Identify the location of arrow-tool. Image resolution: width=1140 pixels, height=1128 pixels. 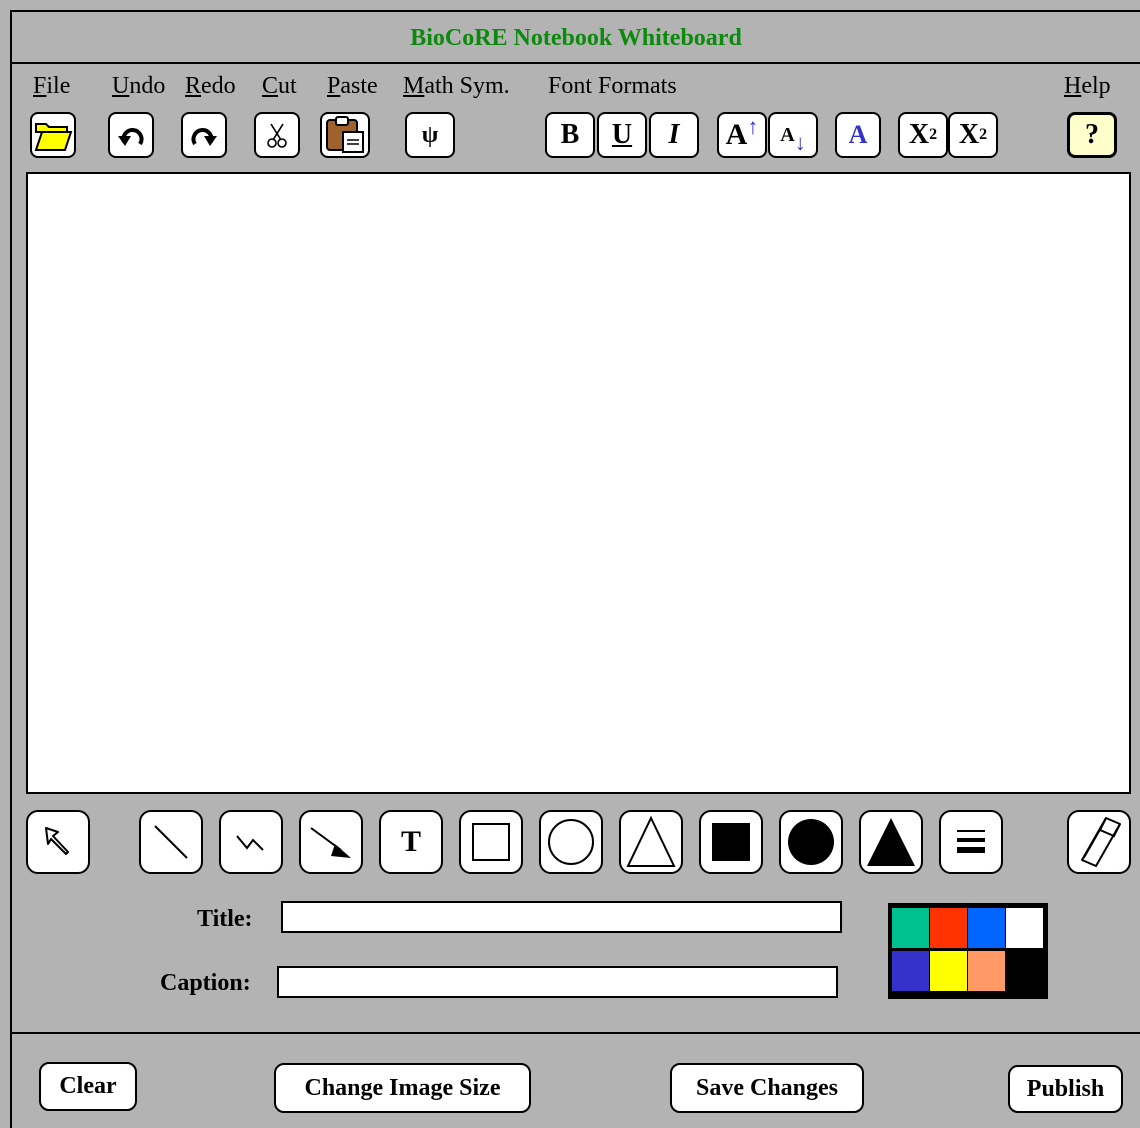
(331, 842).